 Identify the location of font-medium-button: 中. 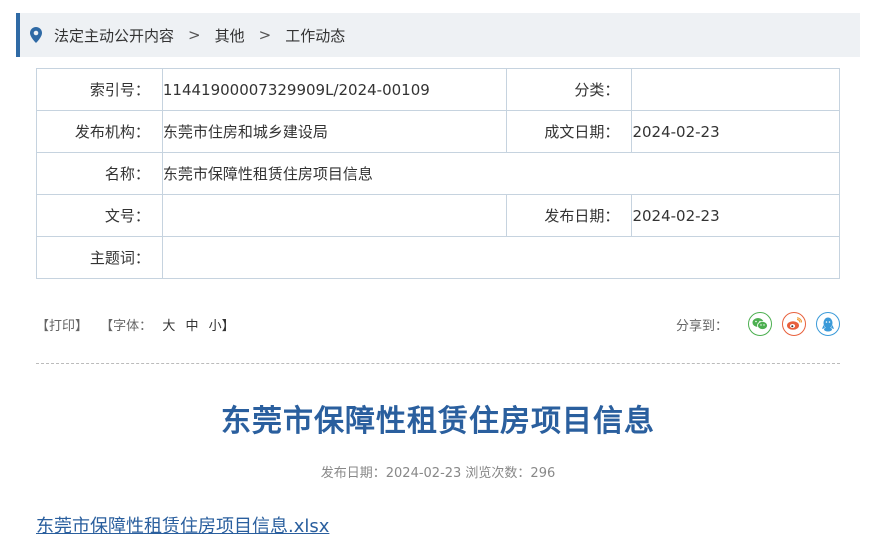
(191, 326).